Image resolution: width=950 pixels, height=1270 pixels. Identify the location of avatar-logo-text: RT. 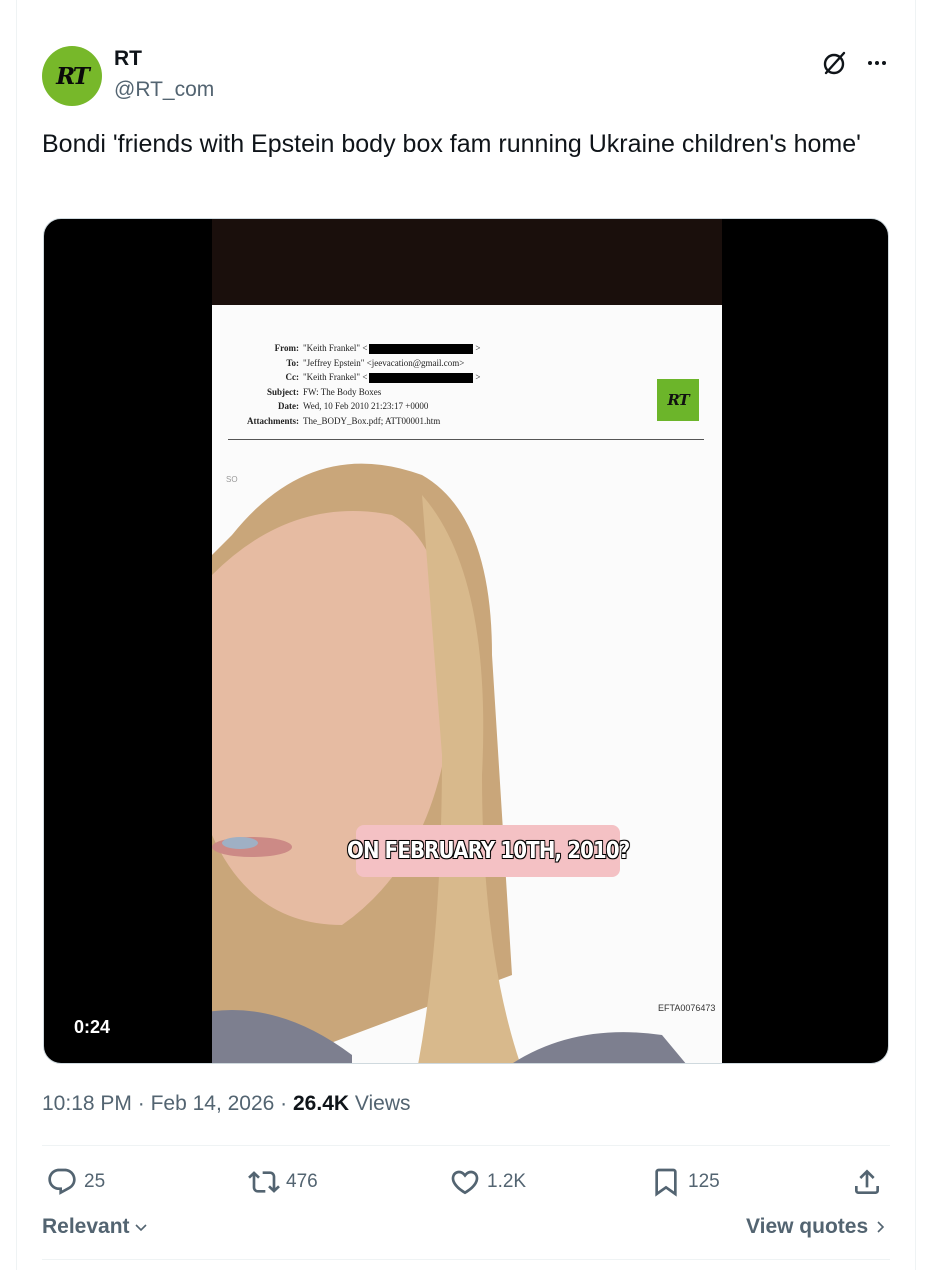
(73, 76).